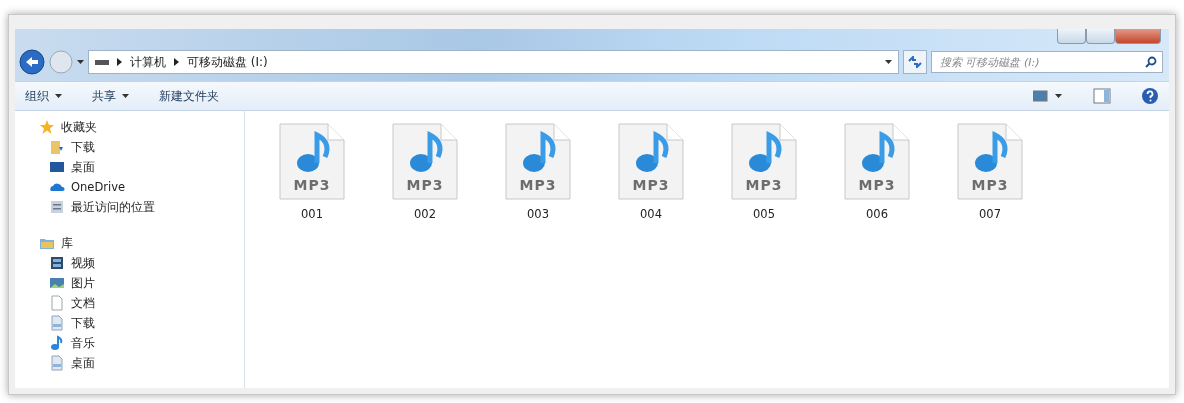 This screenshot has width=1184, height=403. I want to click on search-icon, so click(1151, 62).